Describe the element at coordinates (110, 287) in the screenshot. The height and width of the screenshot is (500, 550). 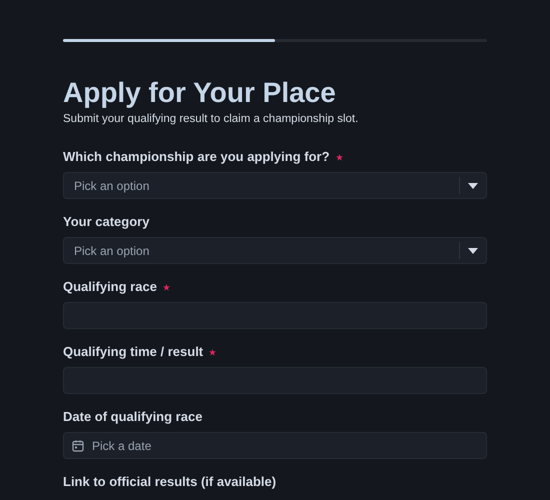
I see `field-label: Qualifying race` at that location.